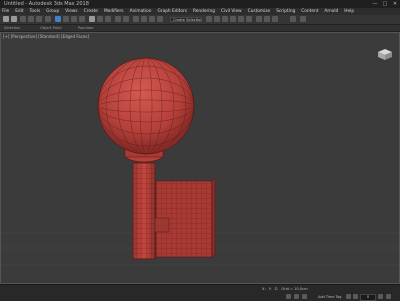 Image resolution: width=400 pixels, height=301 pixels. I want to click on maximize-button: □, so click(385, 4).